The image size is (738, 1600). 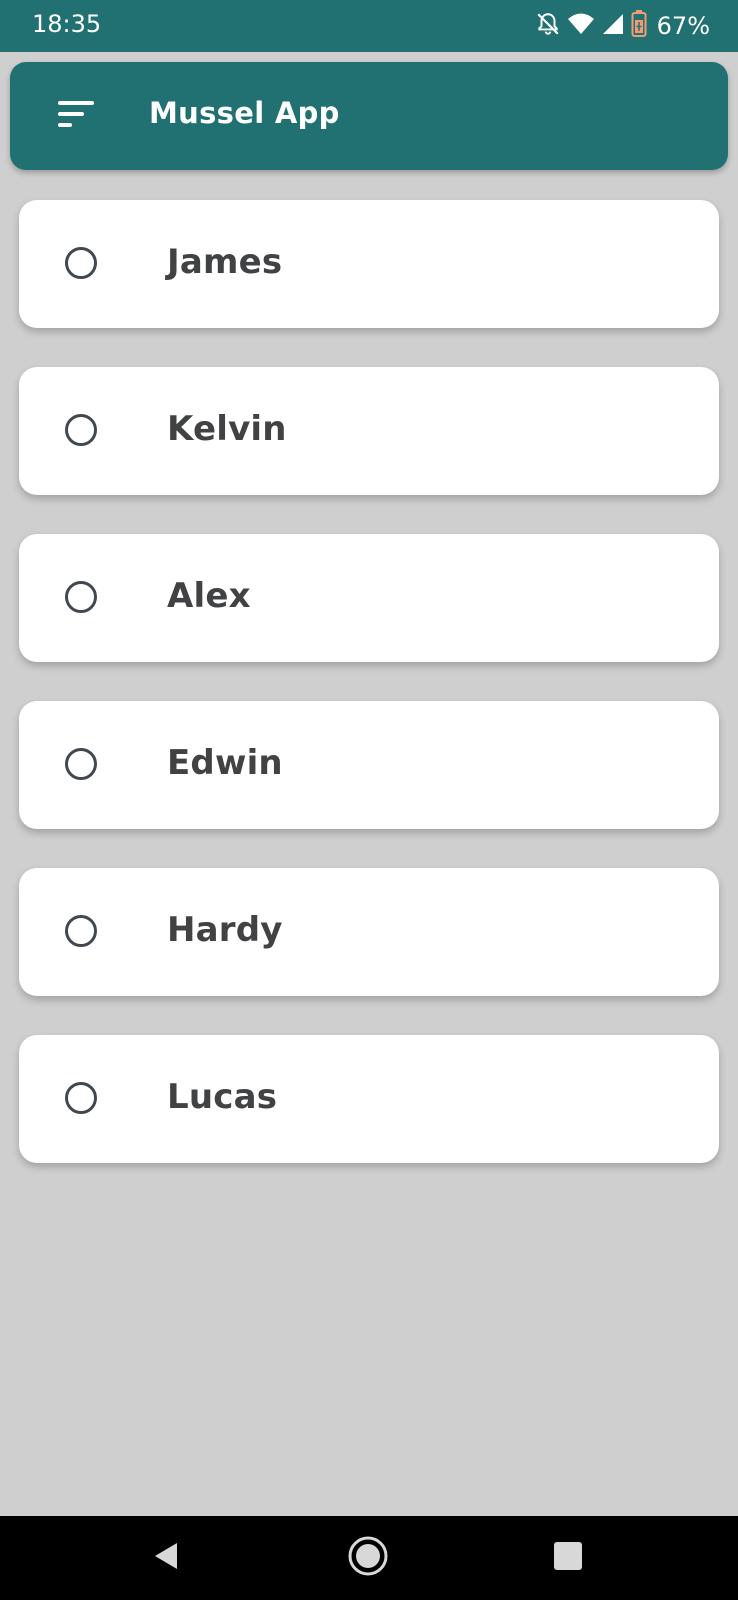 I want to click on list-item: Kelvin, so click(x=369, y=431).